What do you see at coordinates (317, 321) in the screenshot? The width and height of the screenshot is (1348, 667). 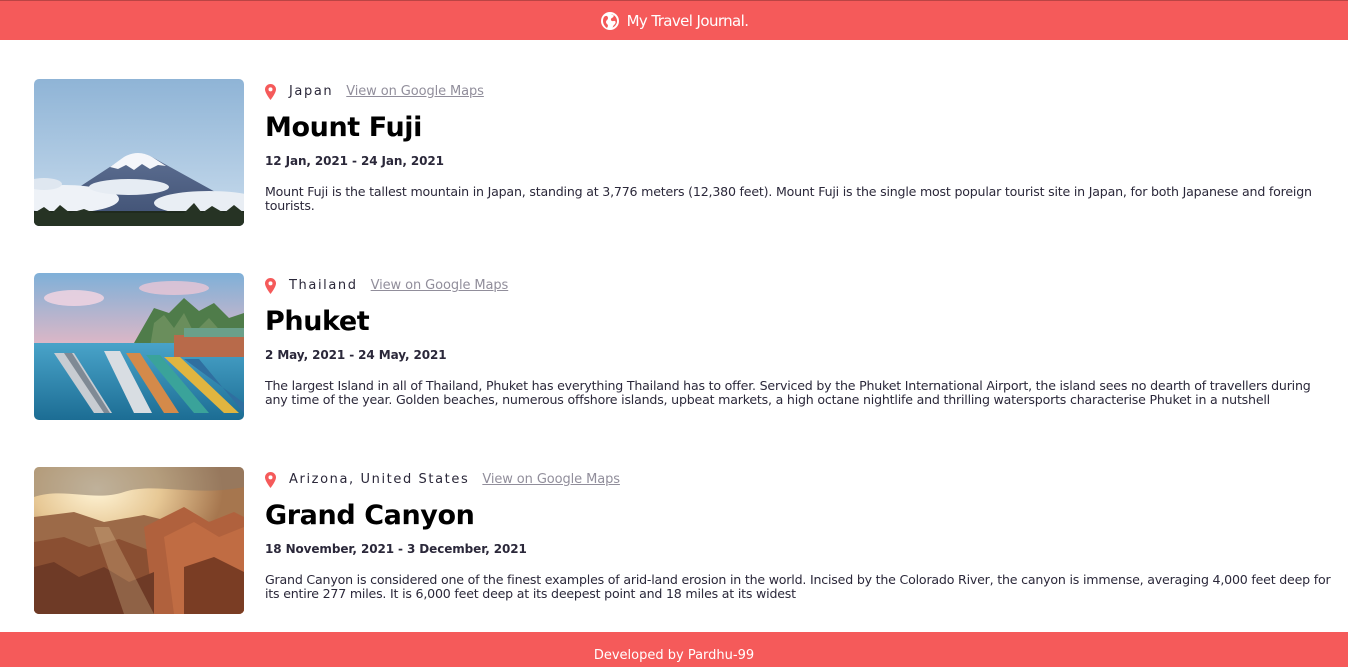 I see `entry-title: Phuket` at bounding box center [317, 321].